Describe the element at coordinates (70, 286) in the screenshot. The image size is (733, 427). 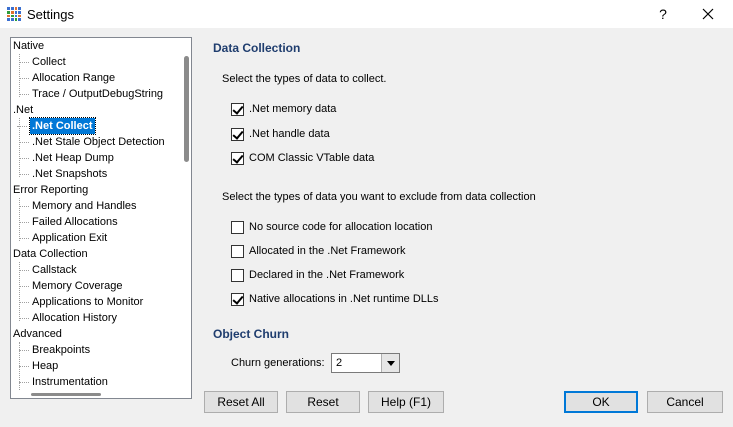
I see `tree-item-memory-coverage: Memory Coverage` at that location.